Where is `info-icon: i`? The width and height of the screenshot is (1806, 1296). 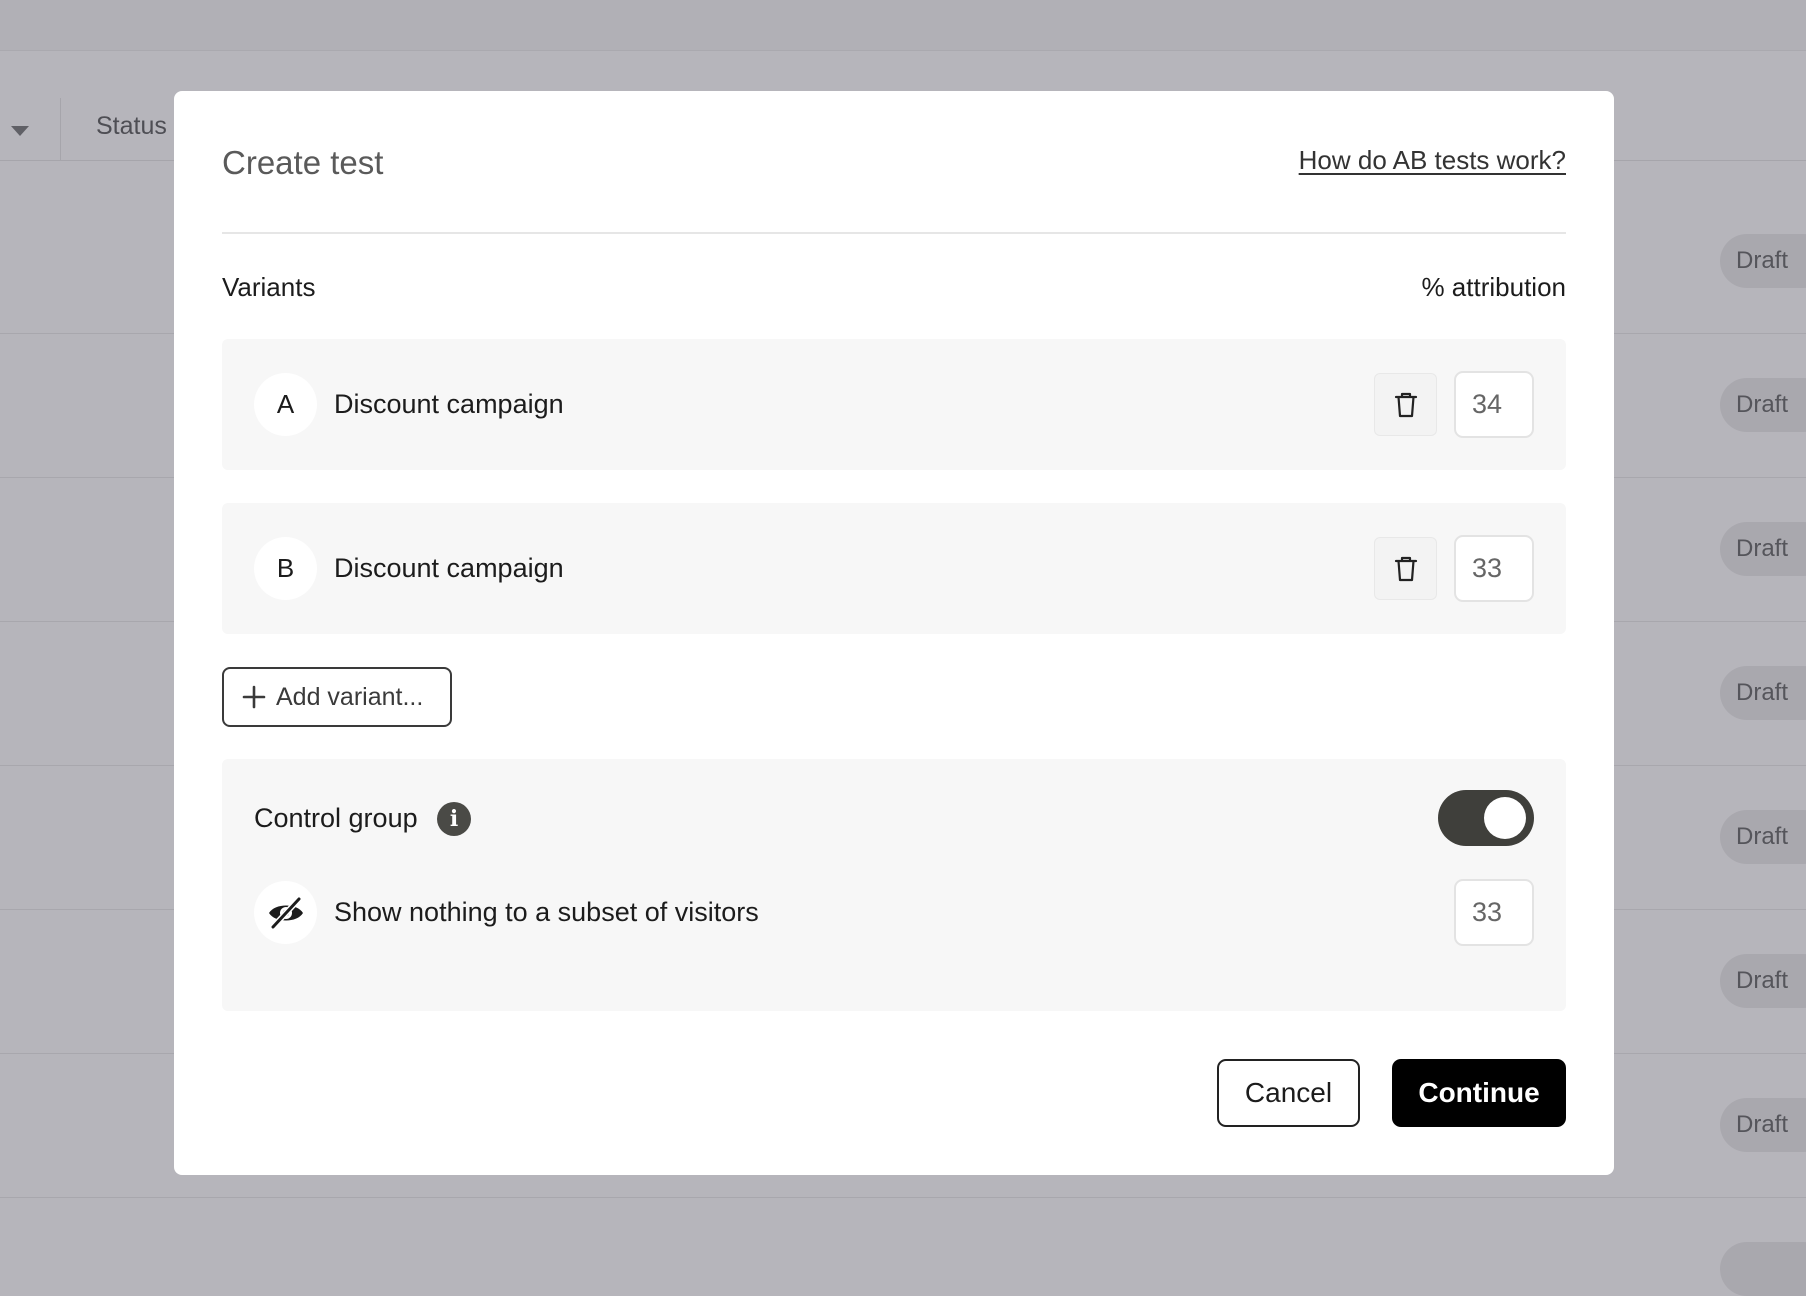 info-icon: i is located at coordinates (454, 819).